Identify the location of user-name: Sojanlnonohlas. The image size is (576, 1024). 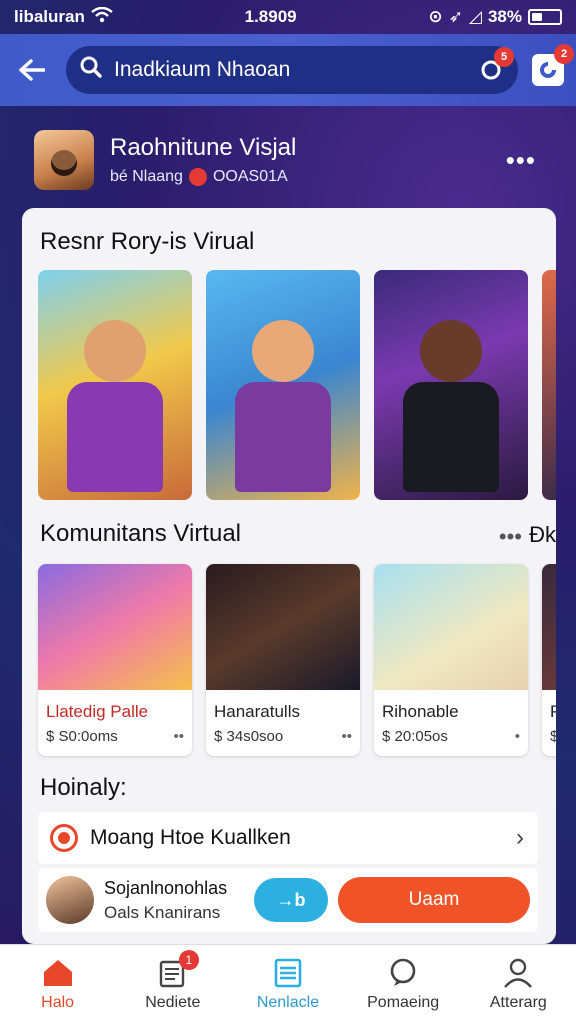
(166, 887).